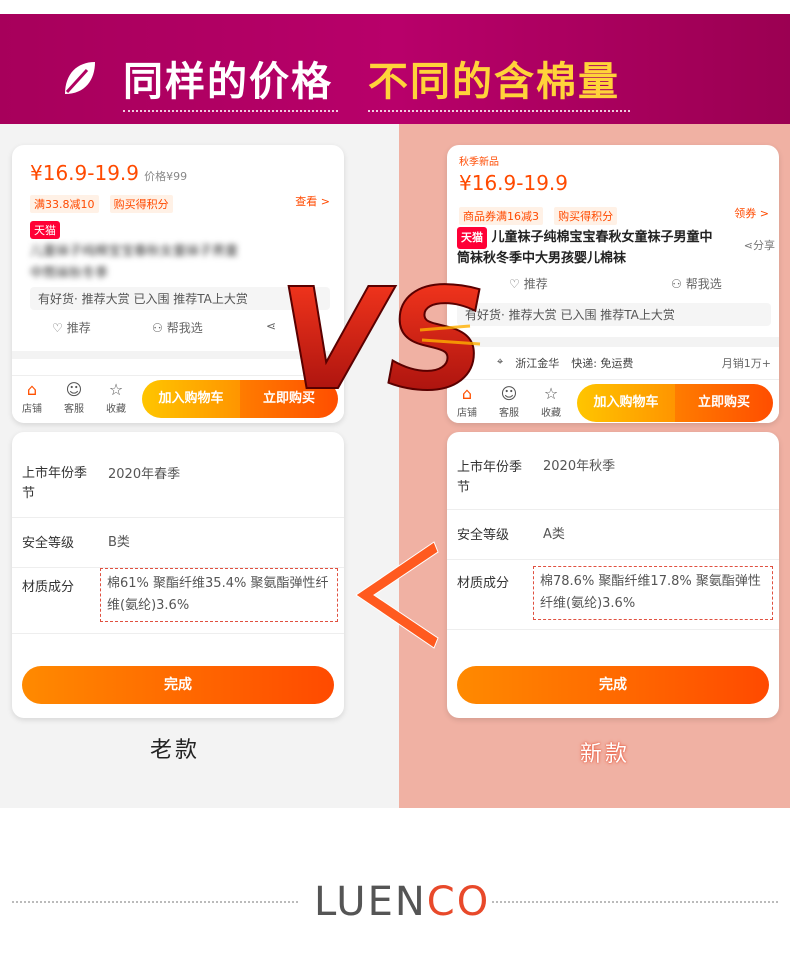  Describe the element at coordinates (613, 535) in the screenshot. I see `new-spec-safety-row: 安全等级 A类` at that location.